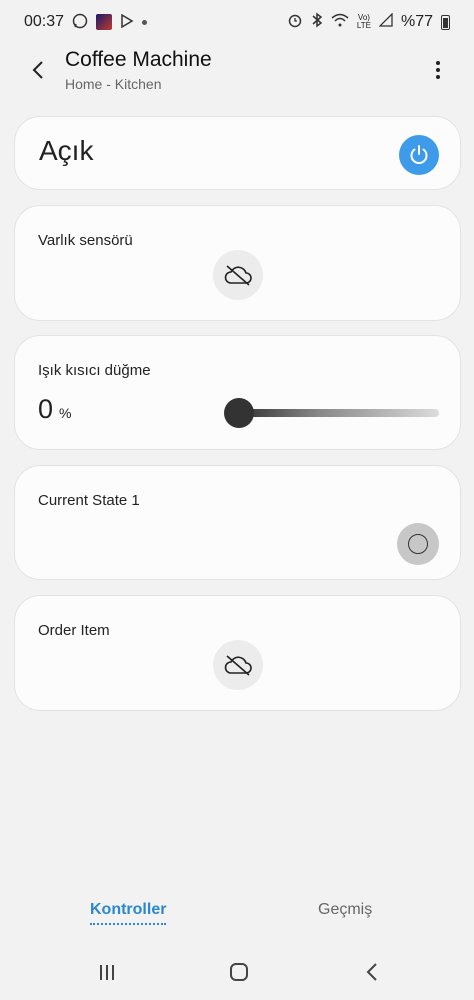  I want to click on home-icon, so click(239, 972).